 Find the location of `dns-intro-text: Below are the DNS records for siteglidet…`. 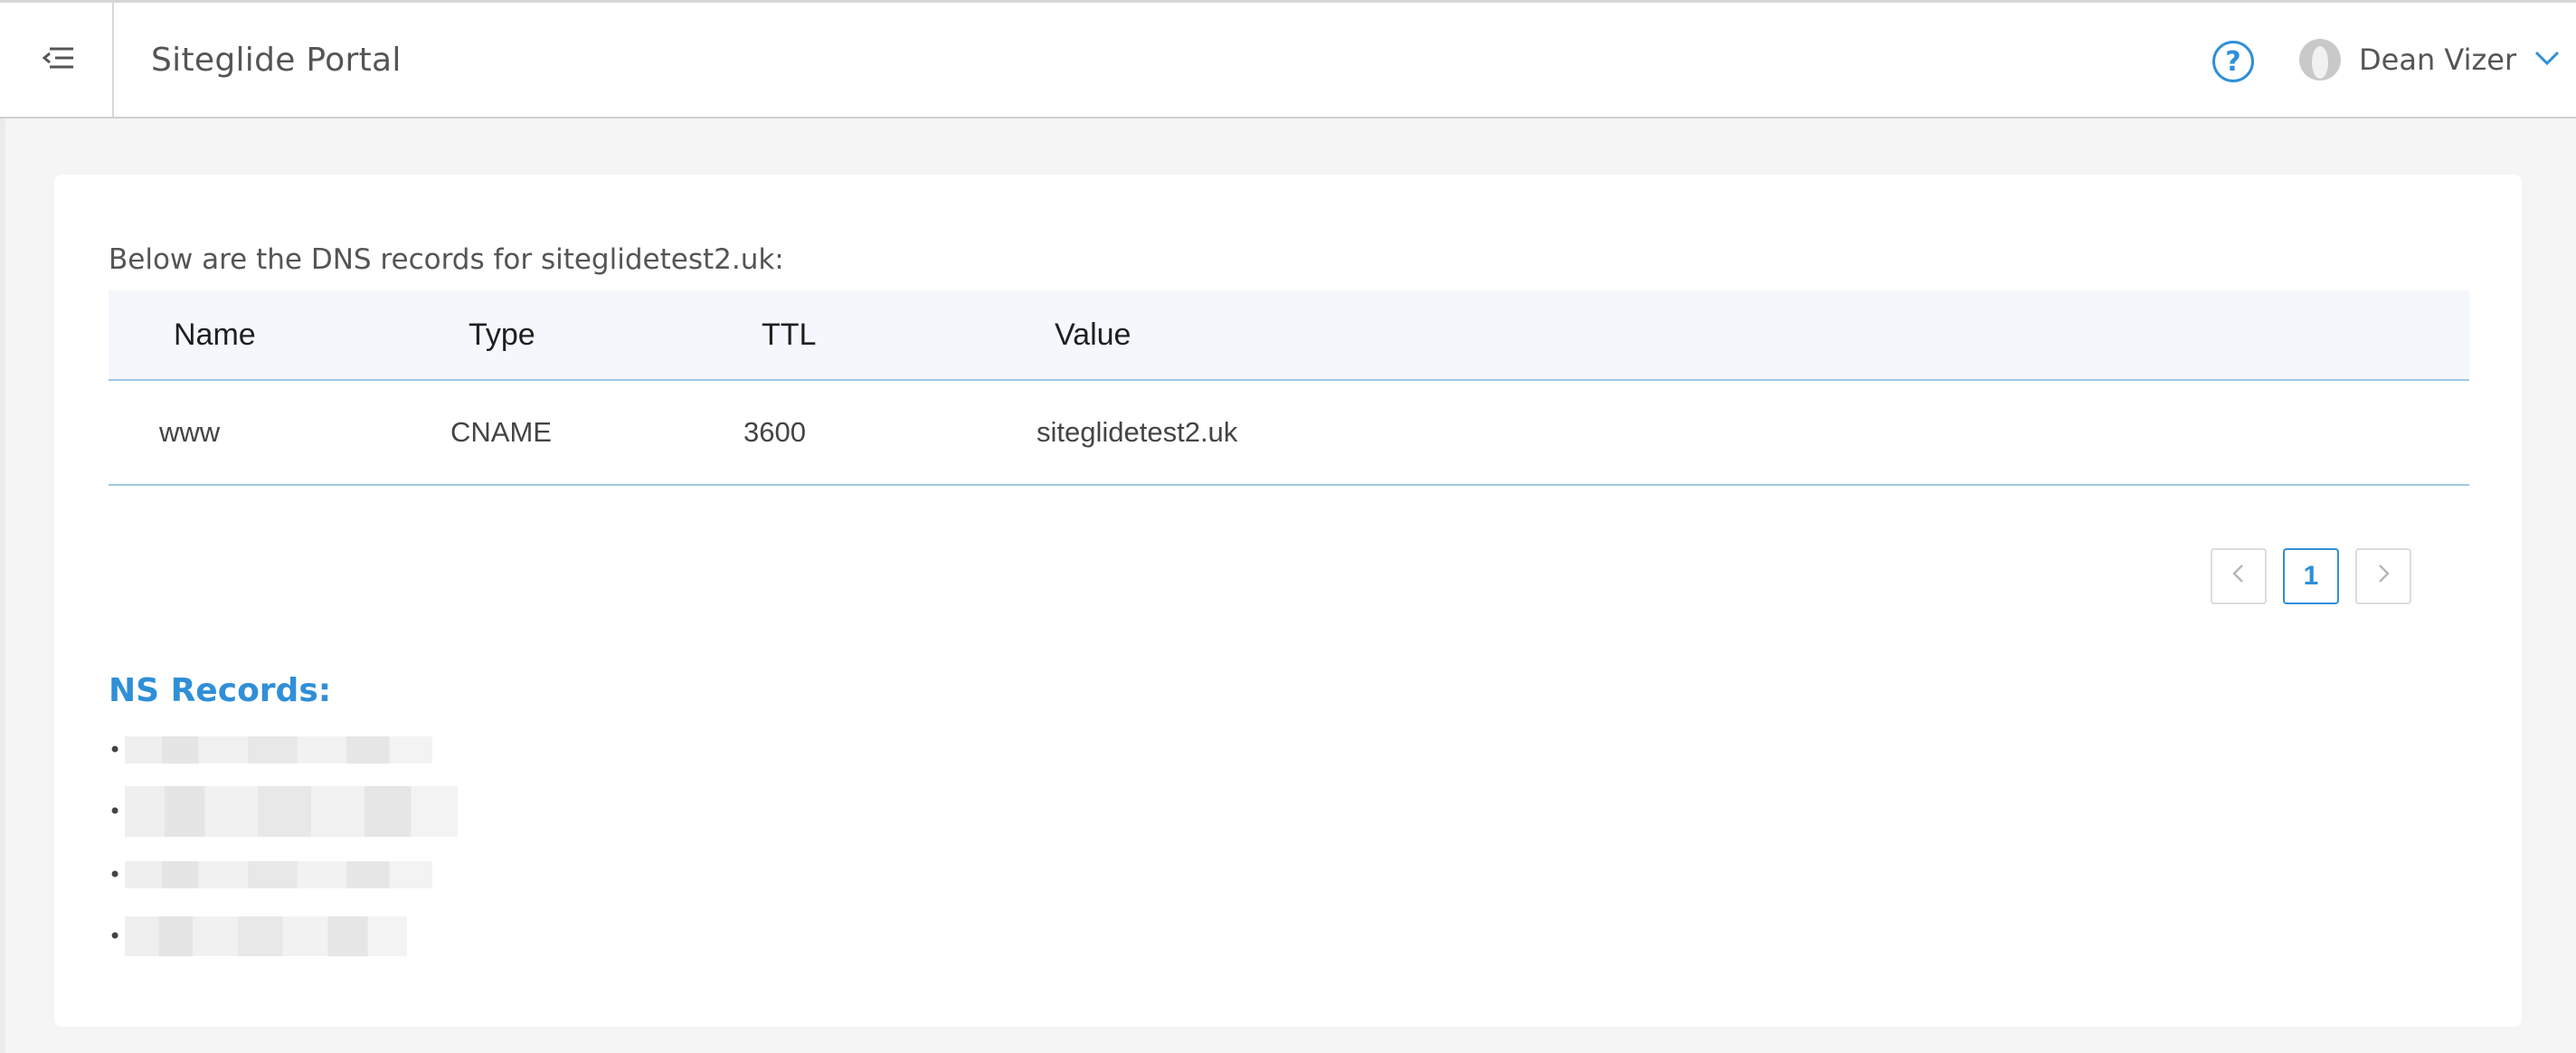

dns-intro-text: Below are the DNS records for siteglidet… is located at coordinates (447, 259).